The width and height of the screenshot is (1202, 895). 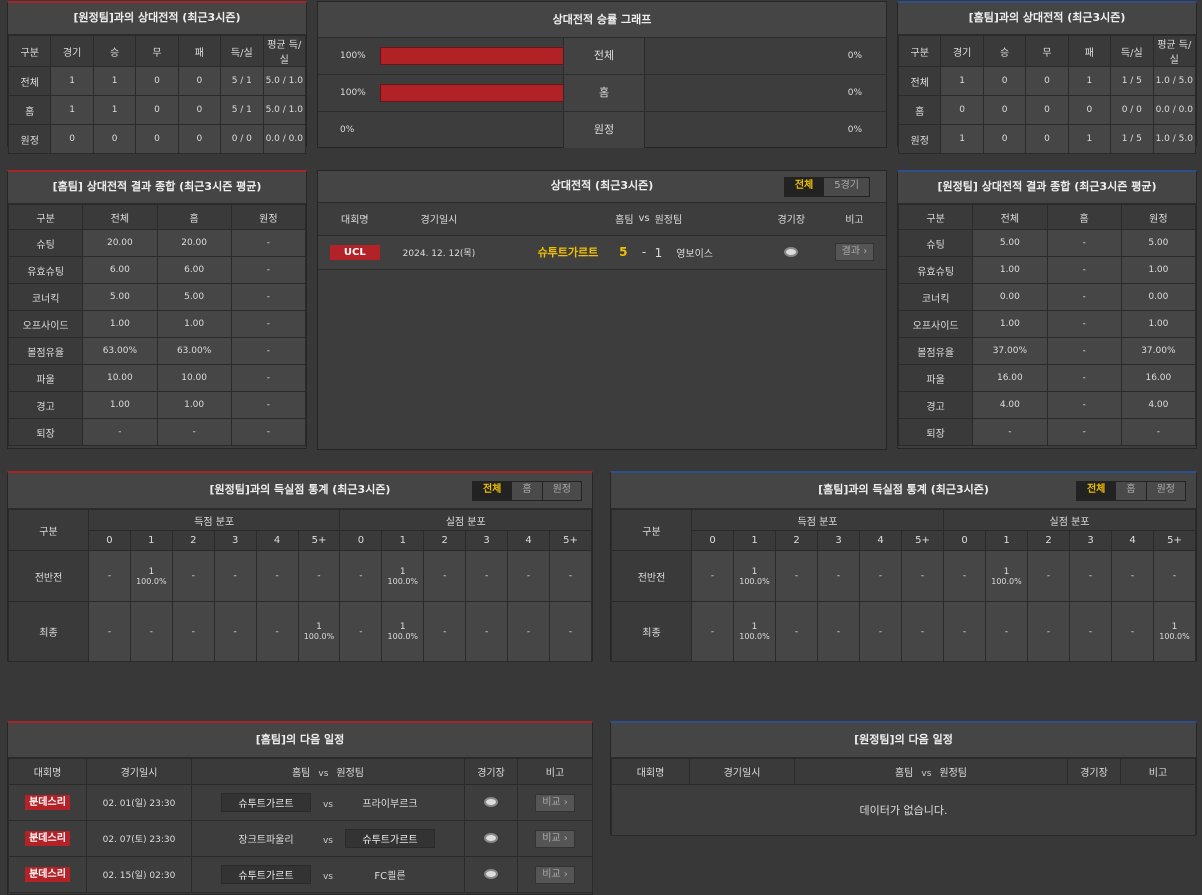 I want to click on table-row: 볼점유율 37.00% -37.00%, so click(x=1047, y=351).